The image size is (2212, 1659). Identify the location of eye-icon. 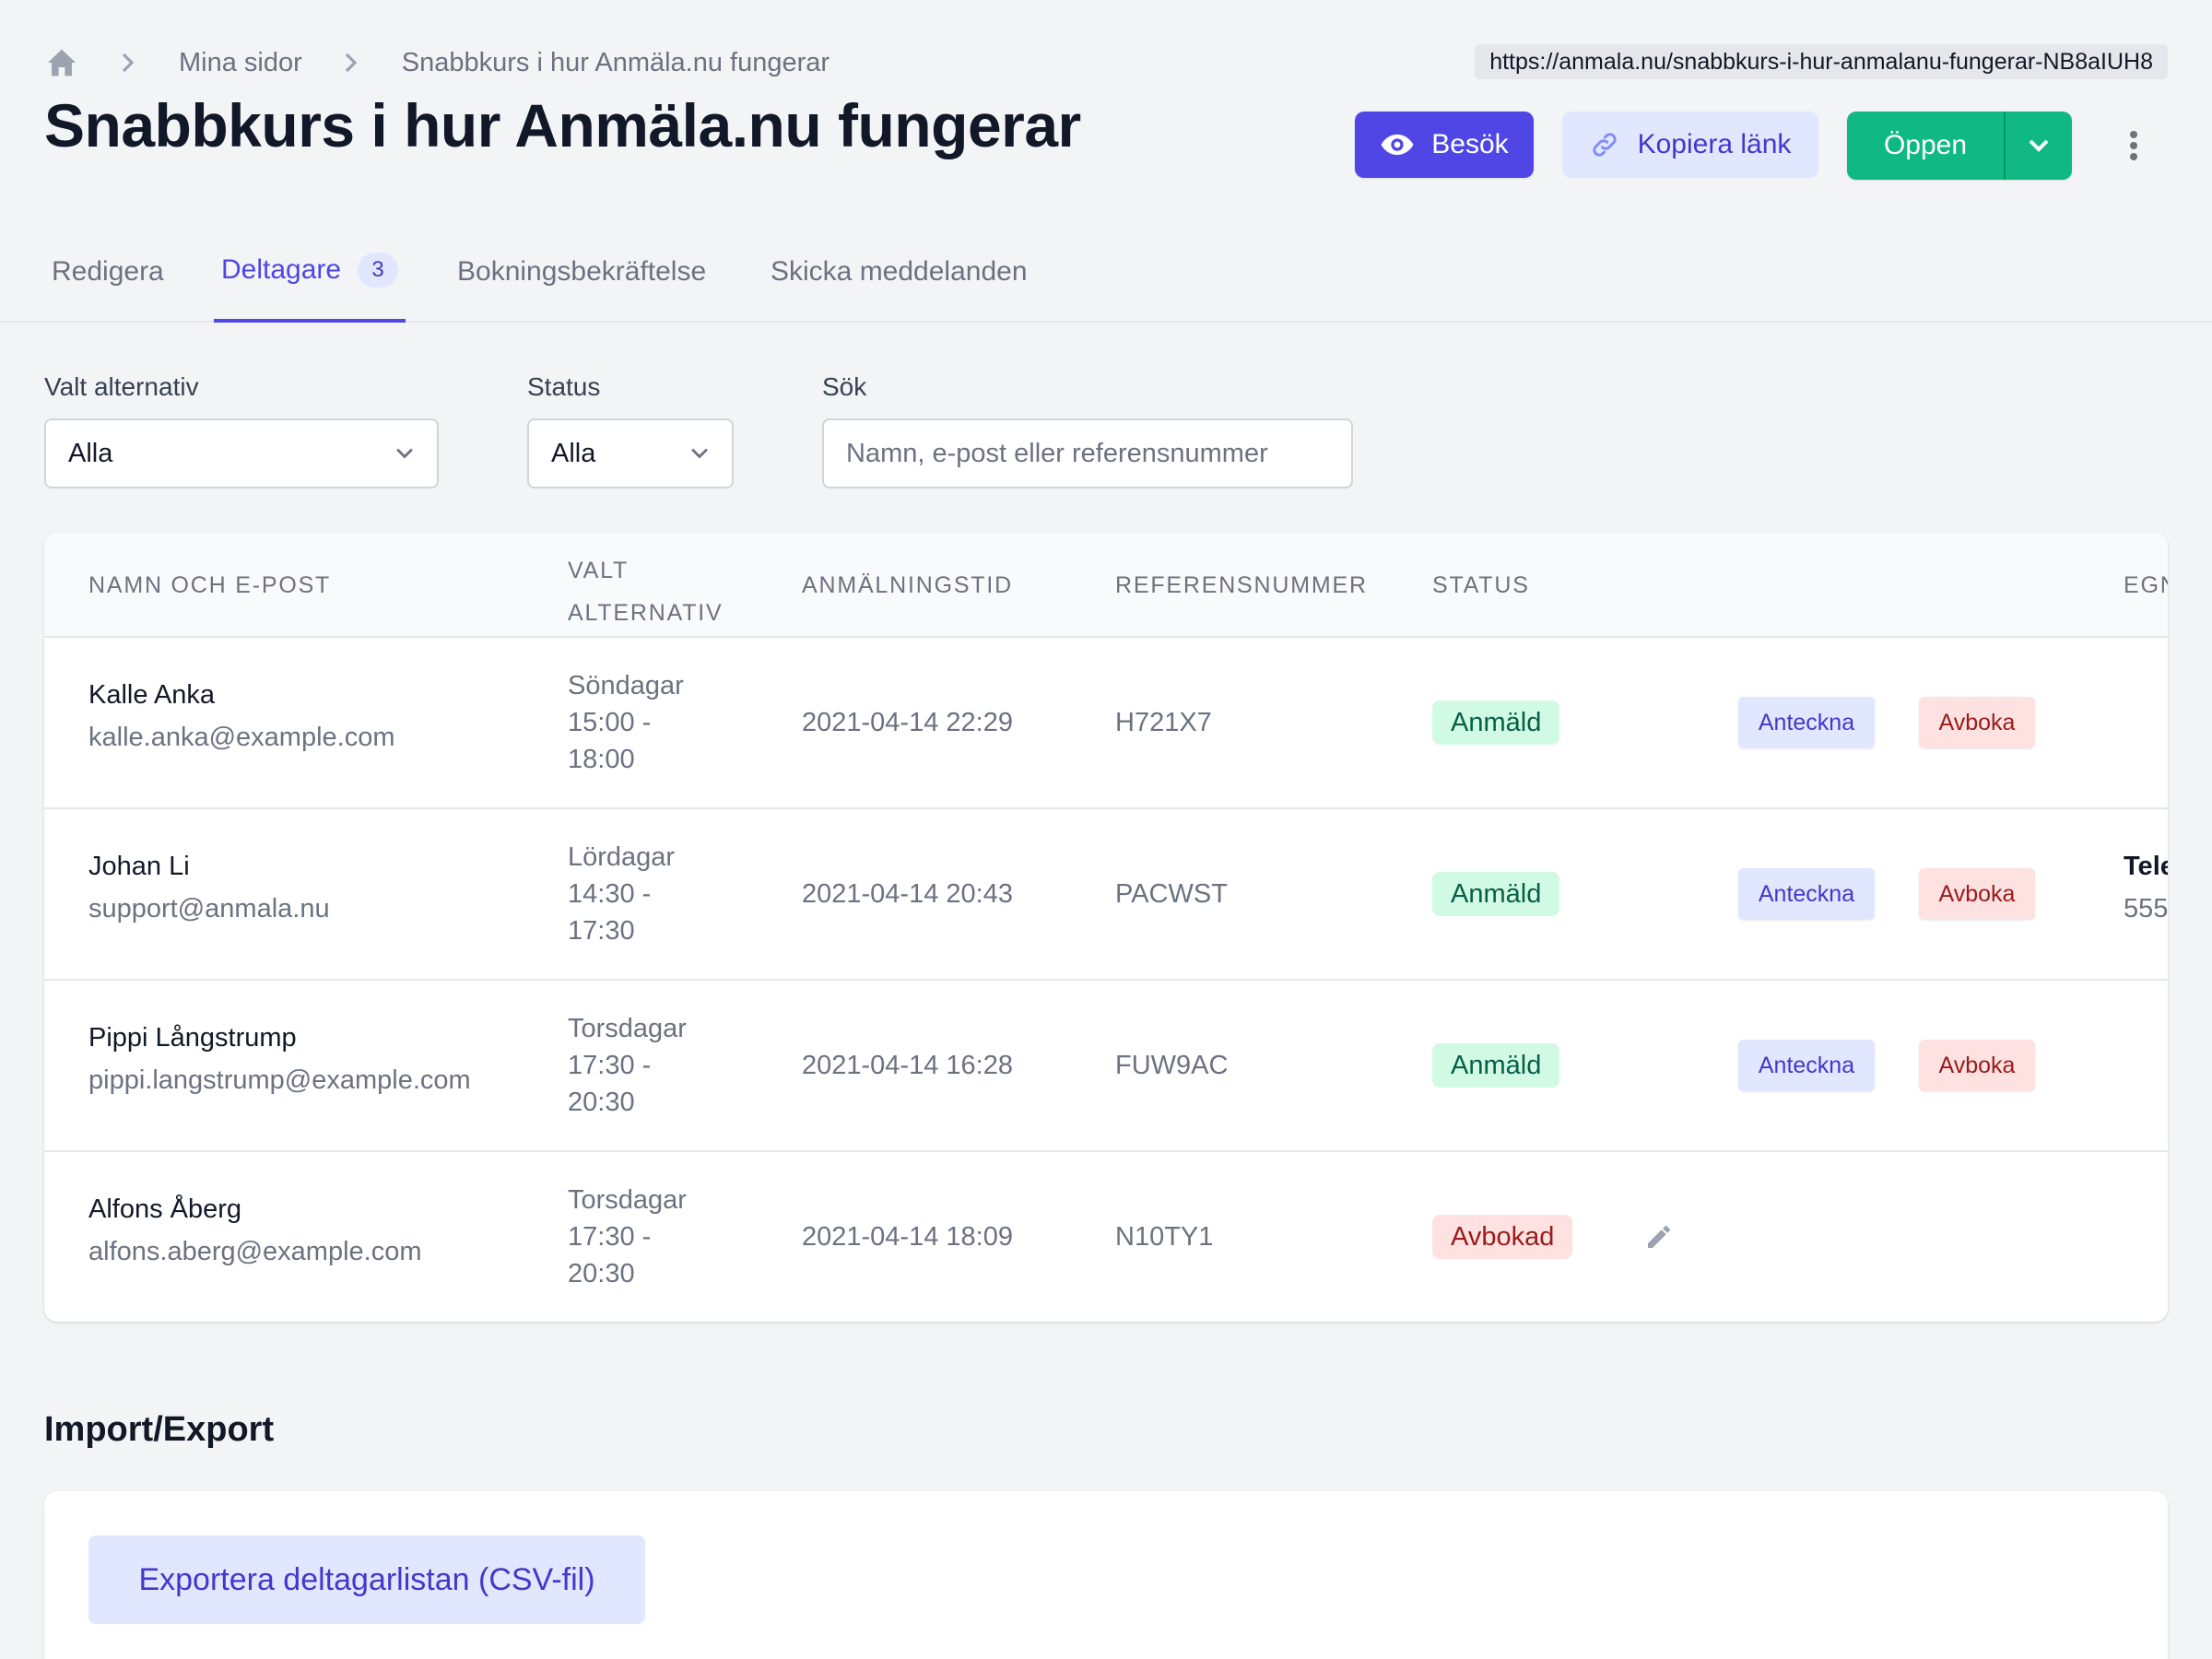
(1397, 145).